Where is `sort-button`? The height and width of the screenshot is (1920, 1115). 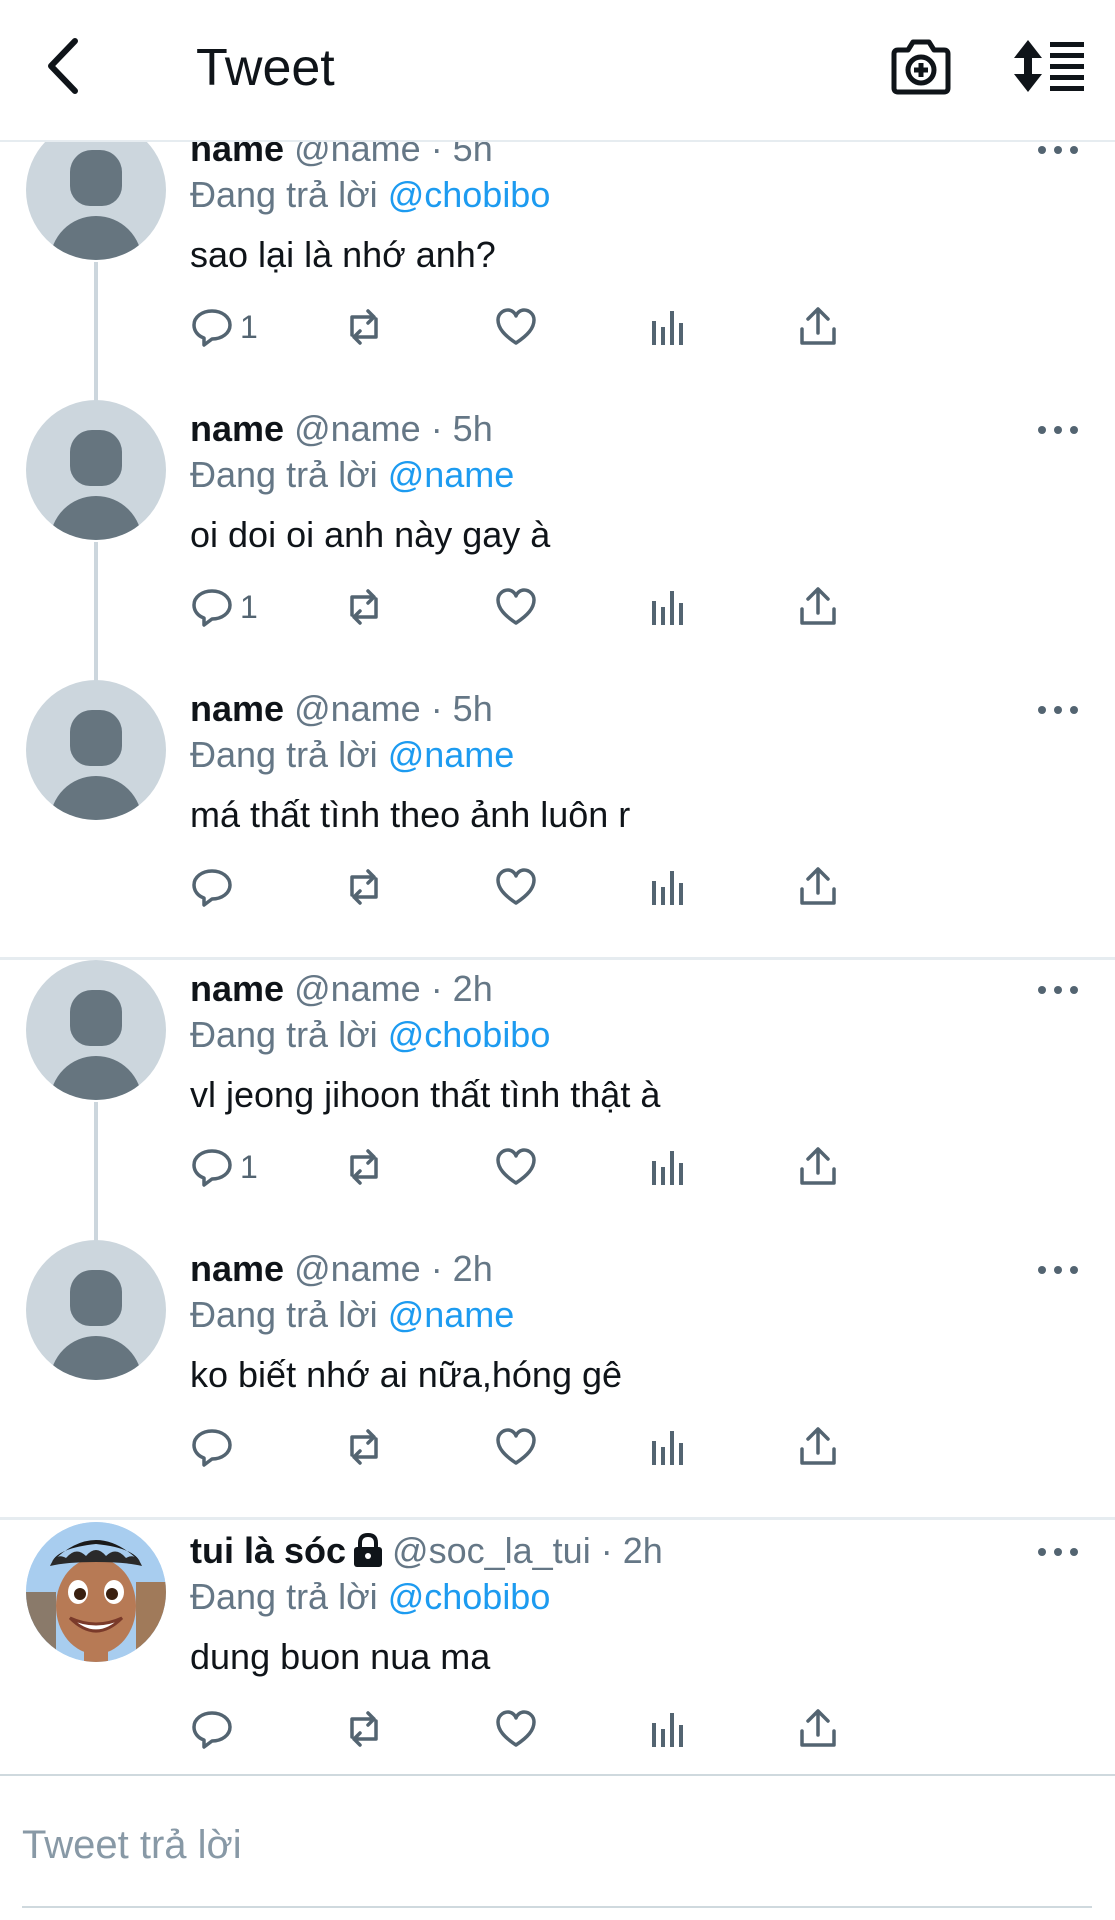 sort-button is located at coordinates (1050, 66).